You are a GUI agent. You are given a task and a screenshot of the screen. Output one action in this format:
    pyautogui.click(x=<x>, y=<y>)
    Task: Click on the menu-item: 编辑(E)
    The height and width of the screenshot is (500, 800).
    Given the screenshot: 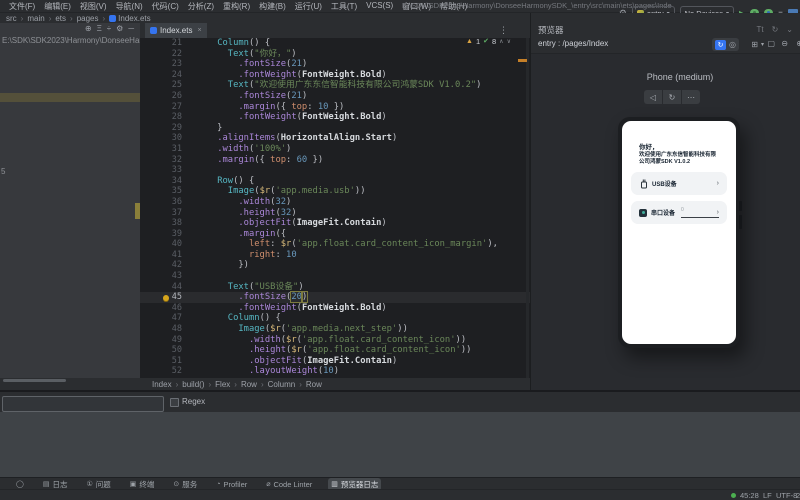 What is the action you would take?
    pyautogui.click(x=57, y=6)
    